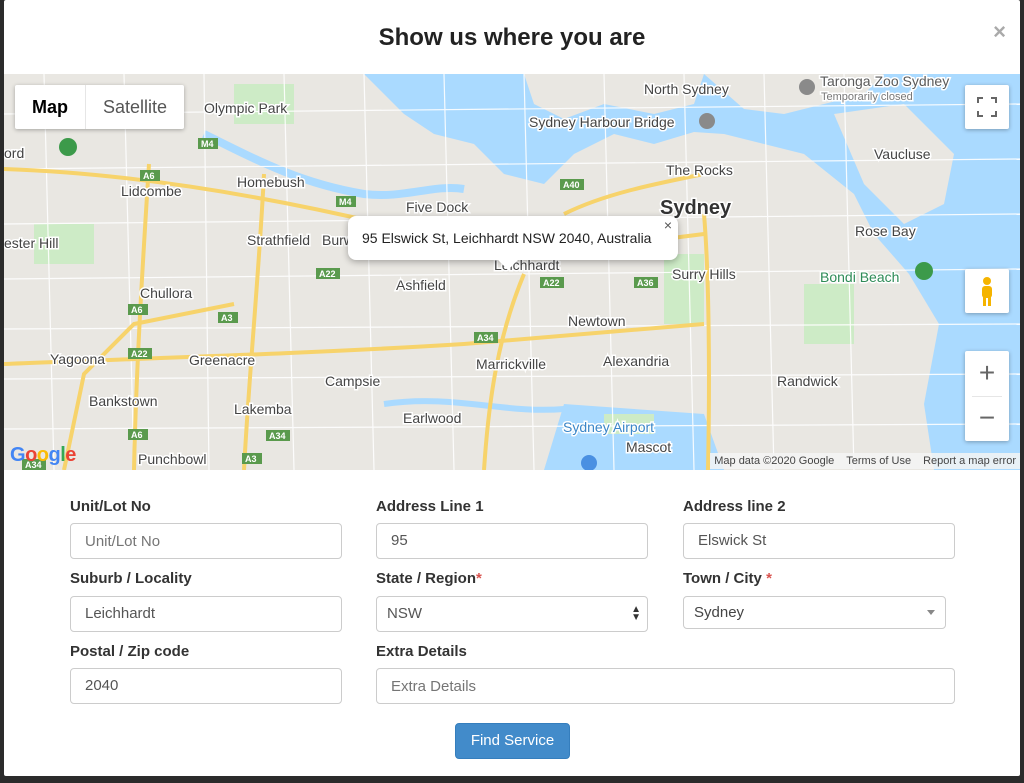 The image size is (1024, 783). Describe the element at coordinates (704, 274) in the screenshot. I see `place-label: Surry Hills` at that location.